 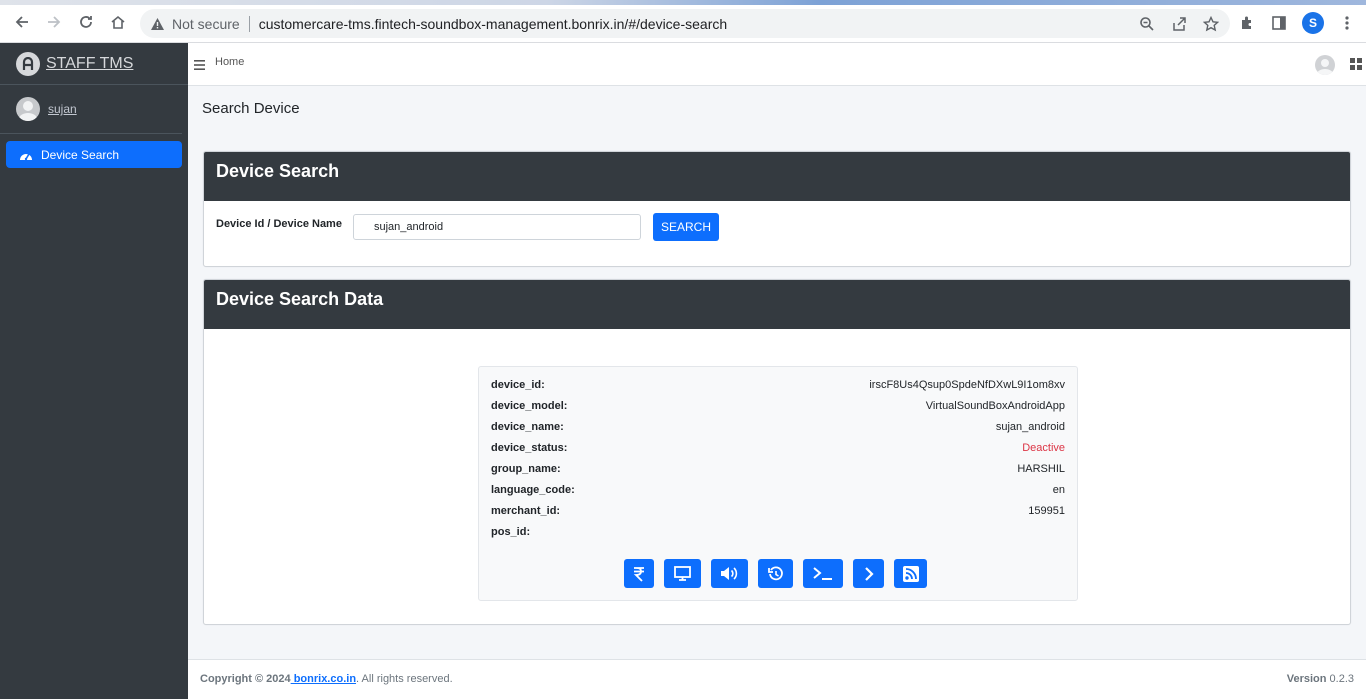 I want to click on sidebar-item-label: Device Search, so click(x=80, y=154).